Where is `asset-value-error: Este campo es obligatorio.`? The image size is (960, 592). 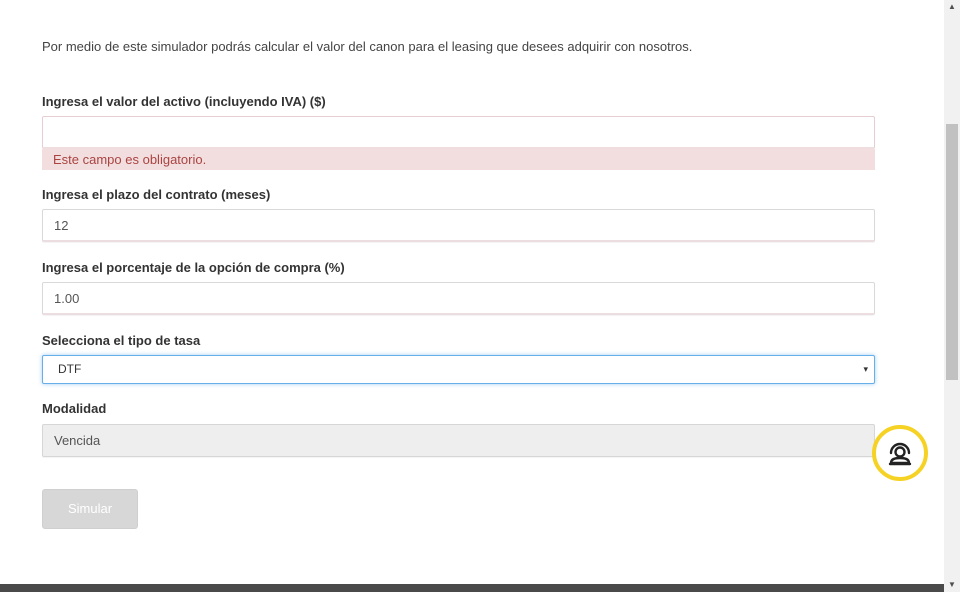 asset-value-error: Este campo es obligatorio. is located at coordinates (458, 159).